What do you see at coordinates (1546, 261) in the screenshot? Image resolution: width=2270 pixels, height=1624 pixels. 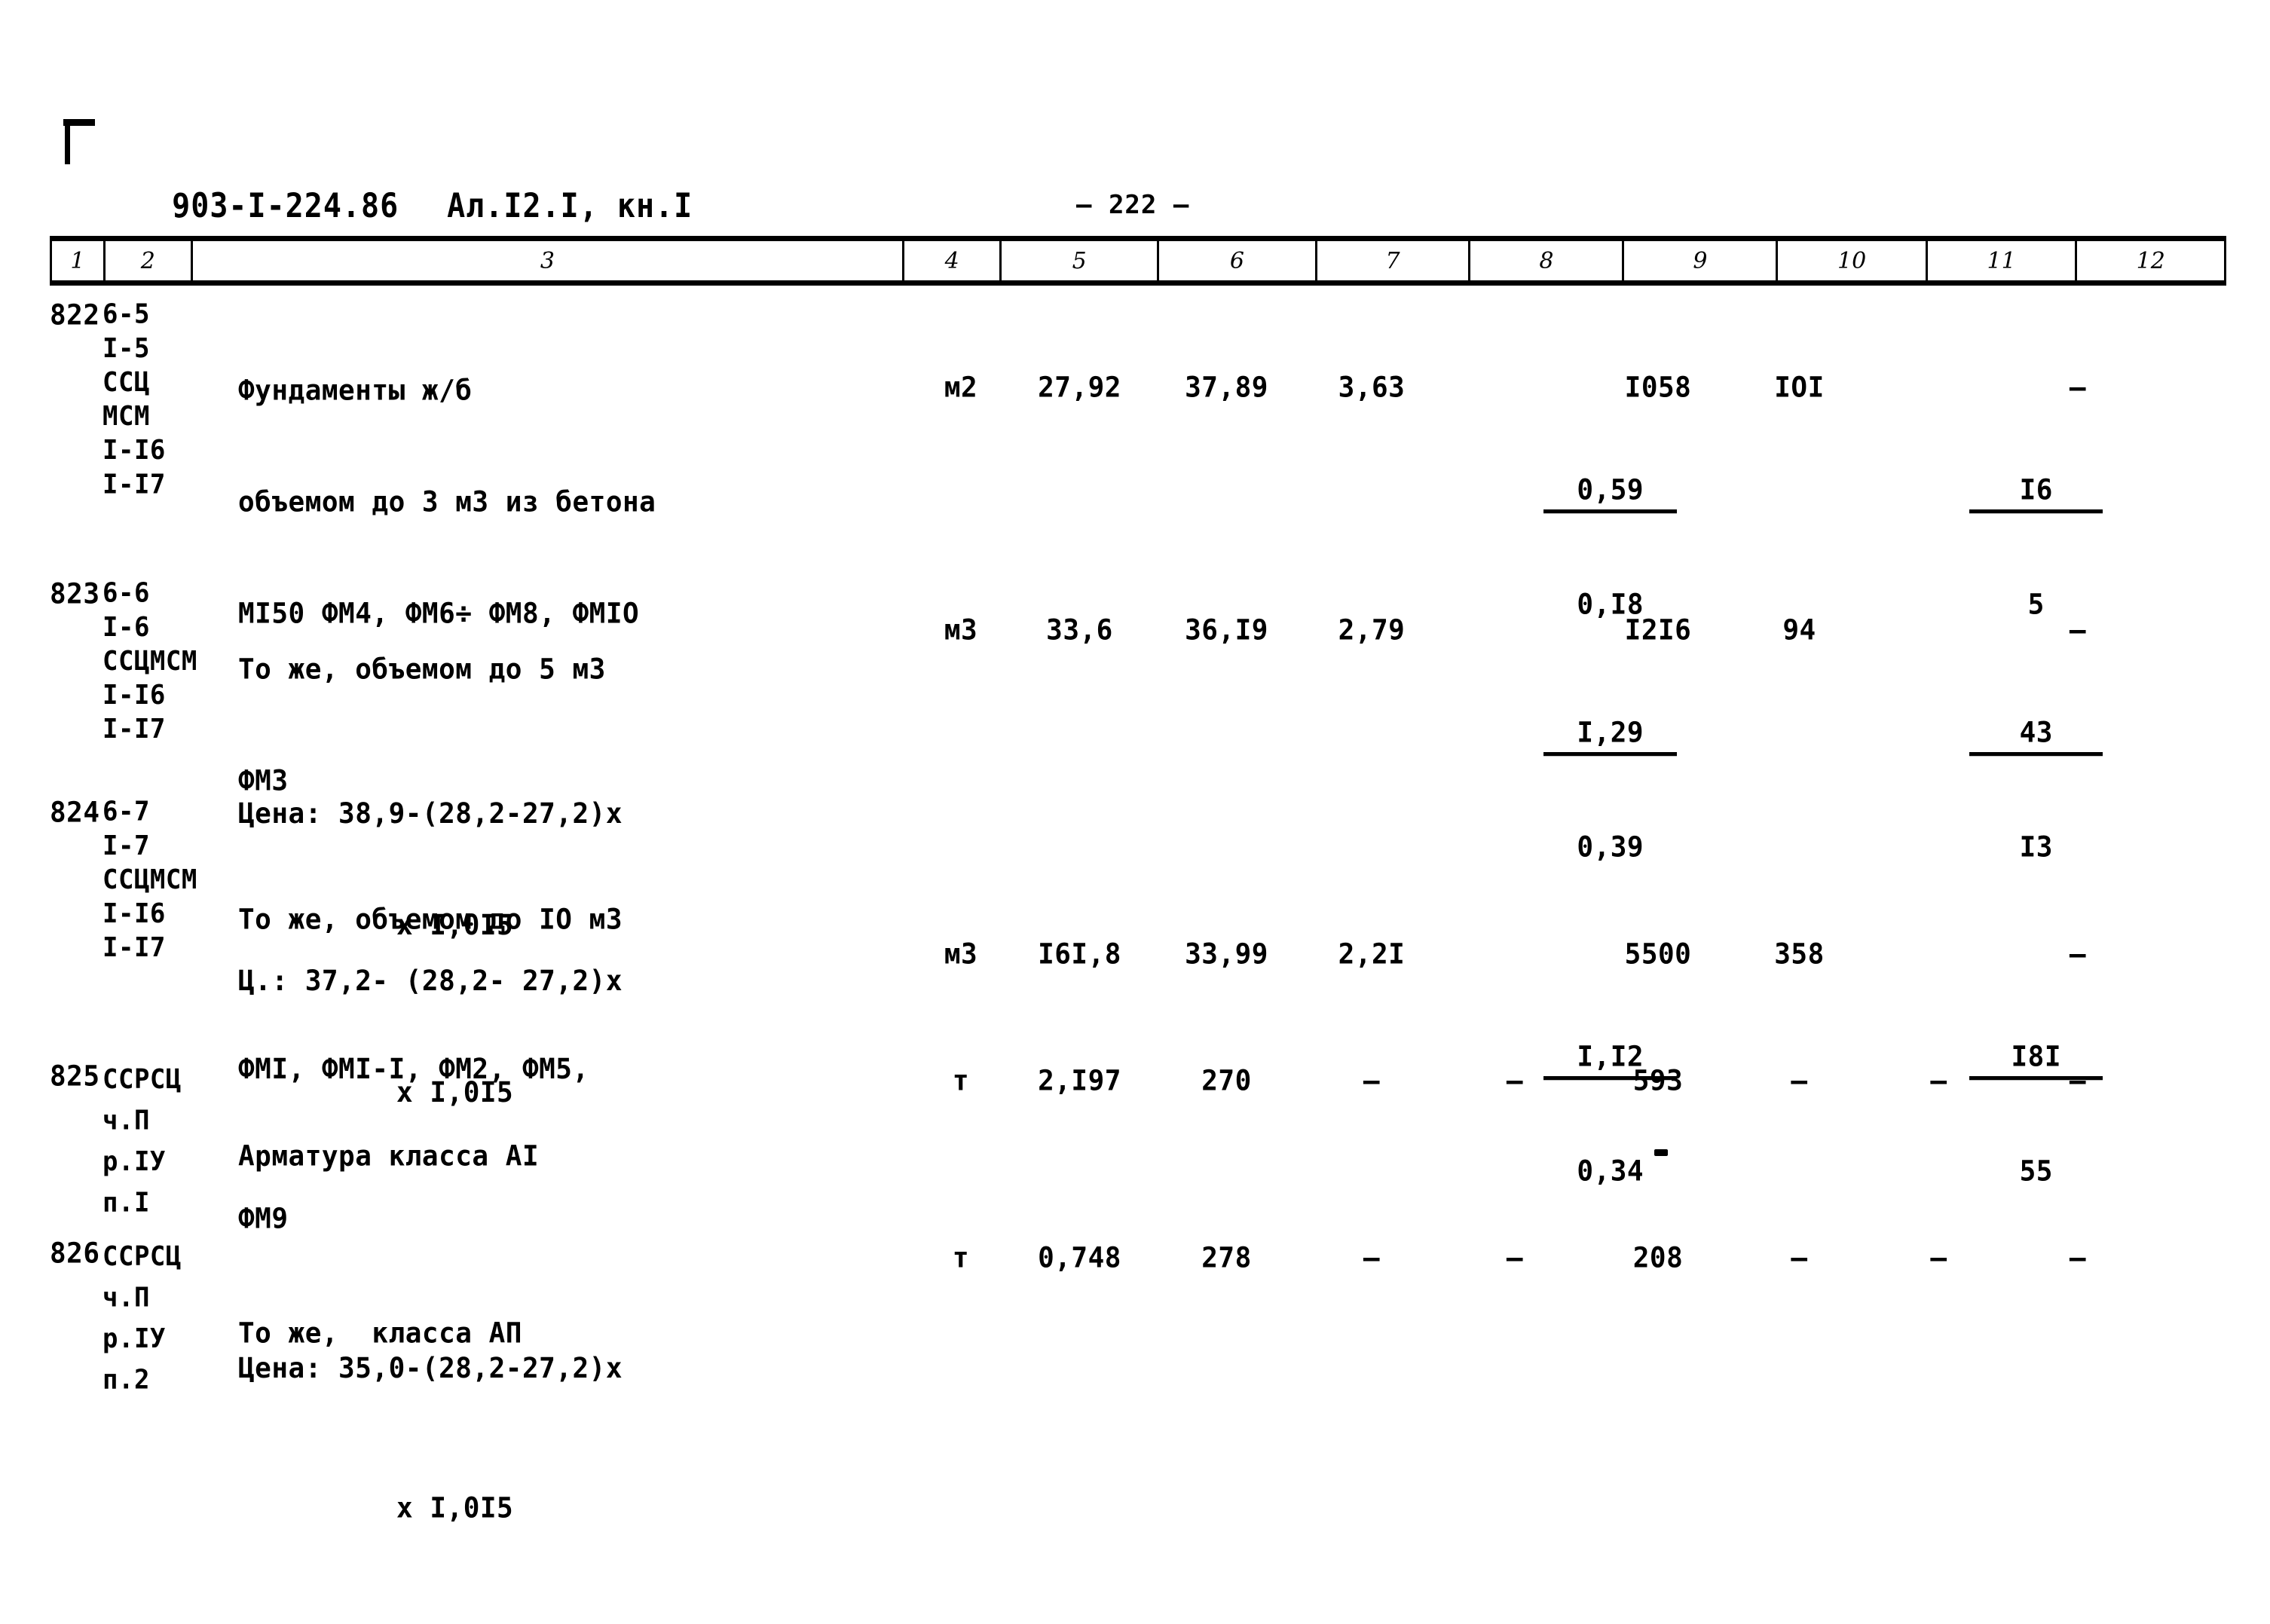 I see `column-header-8: 8` at bounding box center [1546, 261].